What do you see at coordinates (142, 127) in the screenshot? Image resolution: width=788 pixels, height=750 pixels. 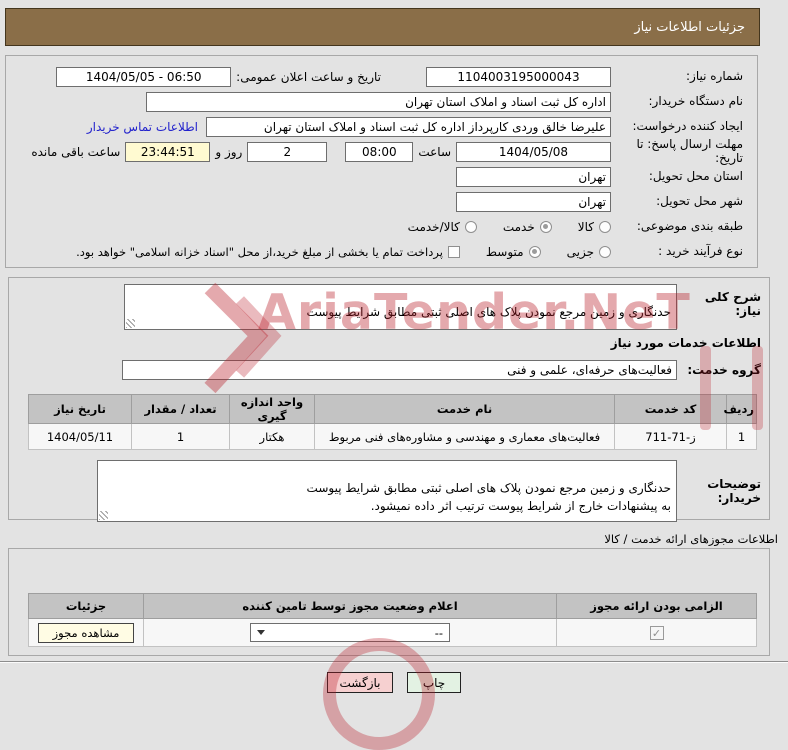 I see `buyer-contact-link: اطلاعات تماس خریدار` at bounding box center [142, 127].